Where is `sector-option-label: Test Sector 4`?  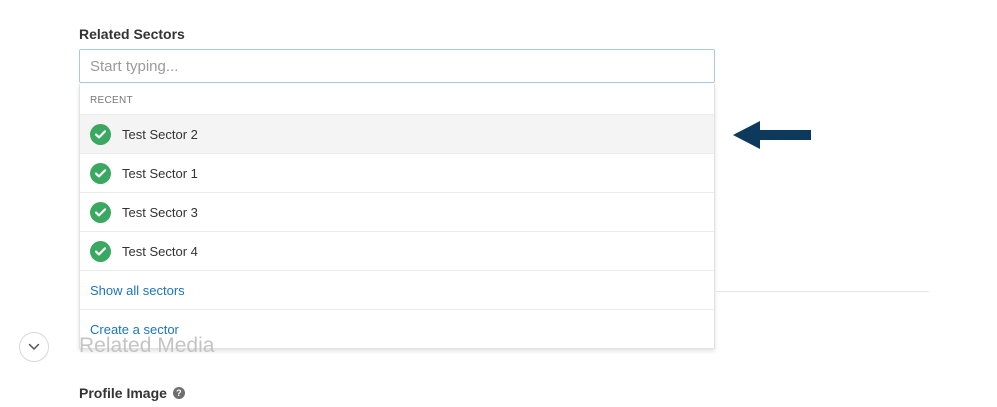
sector-option-label: Test Sector 4 is located at coordinates (160, 251).